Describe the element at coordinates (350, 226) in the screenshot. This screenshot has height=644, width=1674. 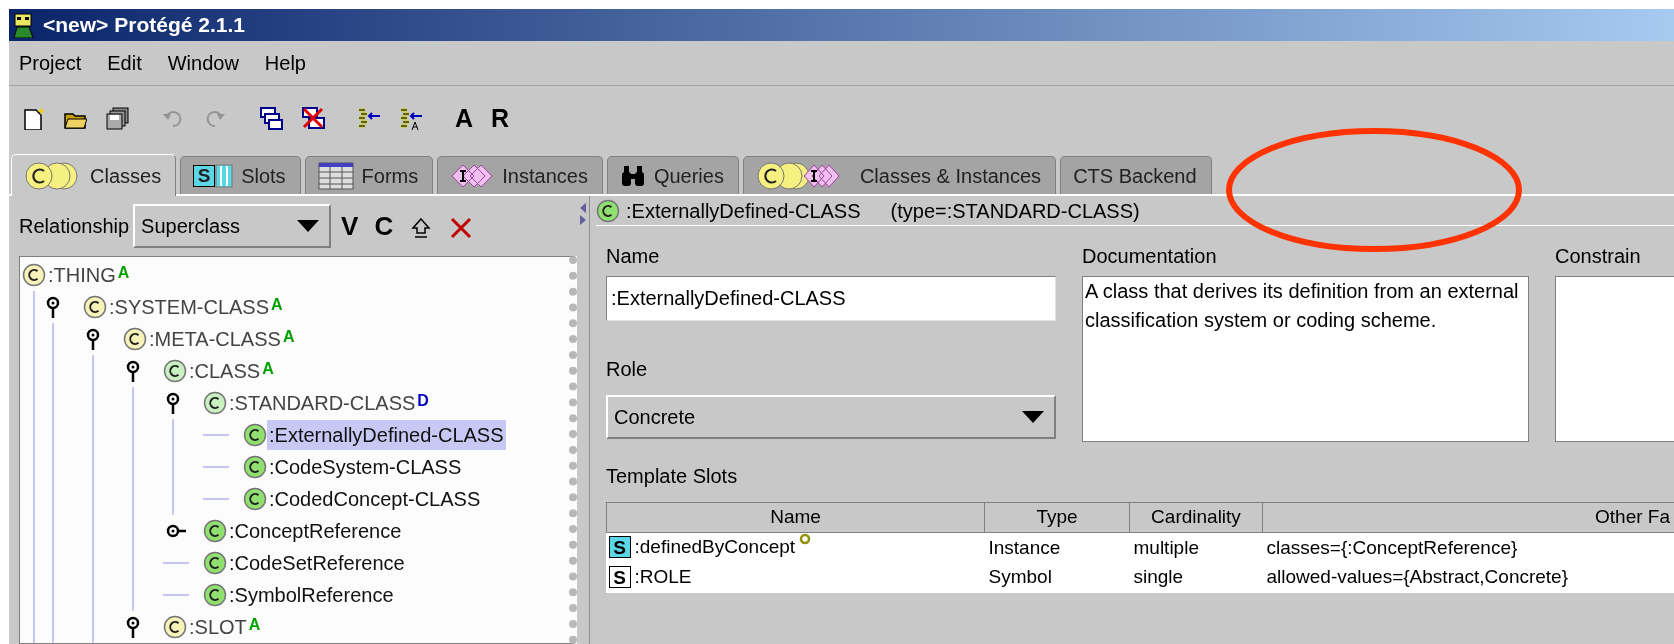
I see `toolbar-button: V` at that location.